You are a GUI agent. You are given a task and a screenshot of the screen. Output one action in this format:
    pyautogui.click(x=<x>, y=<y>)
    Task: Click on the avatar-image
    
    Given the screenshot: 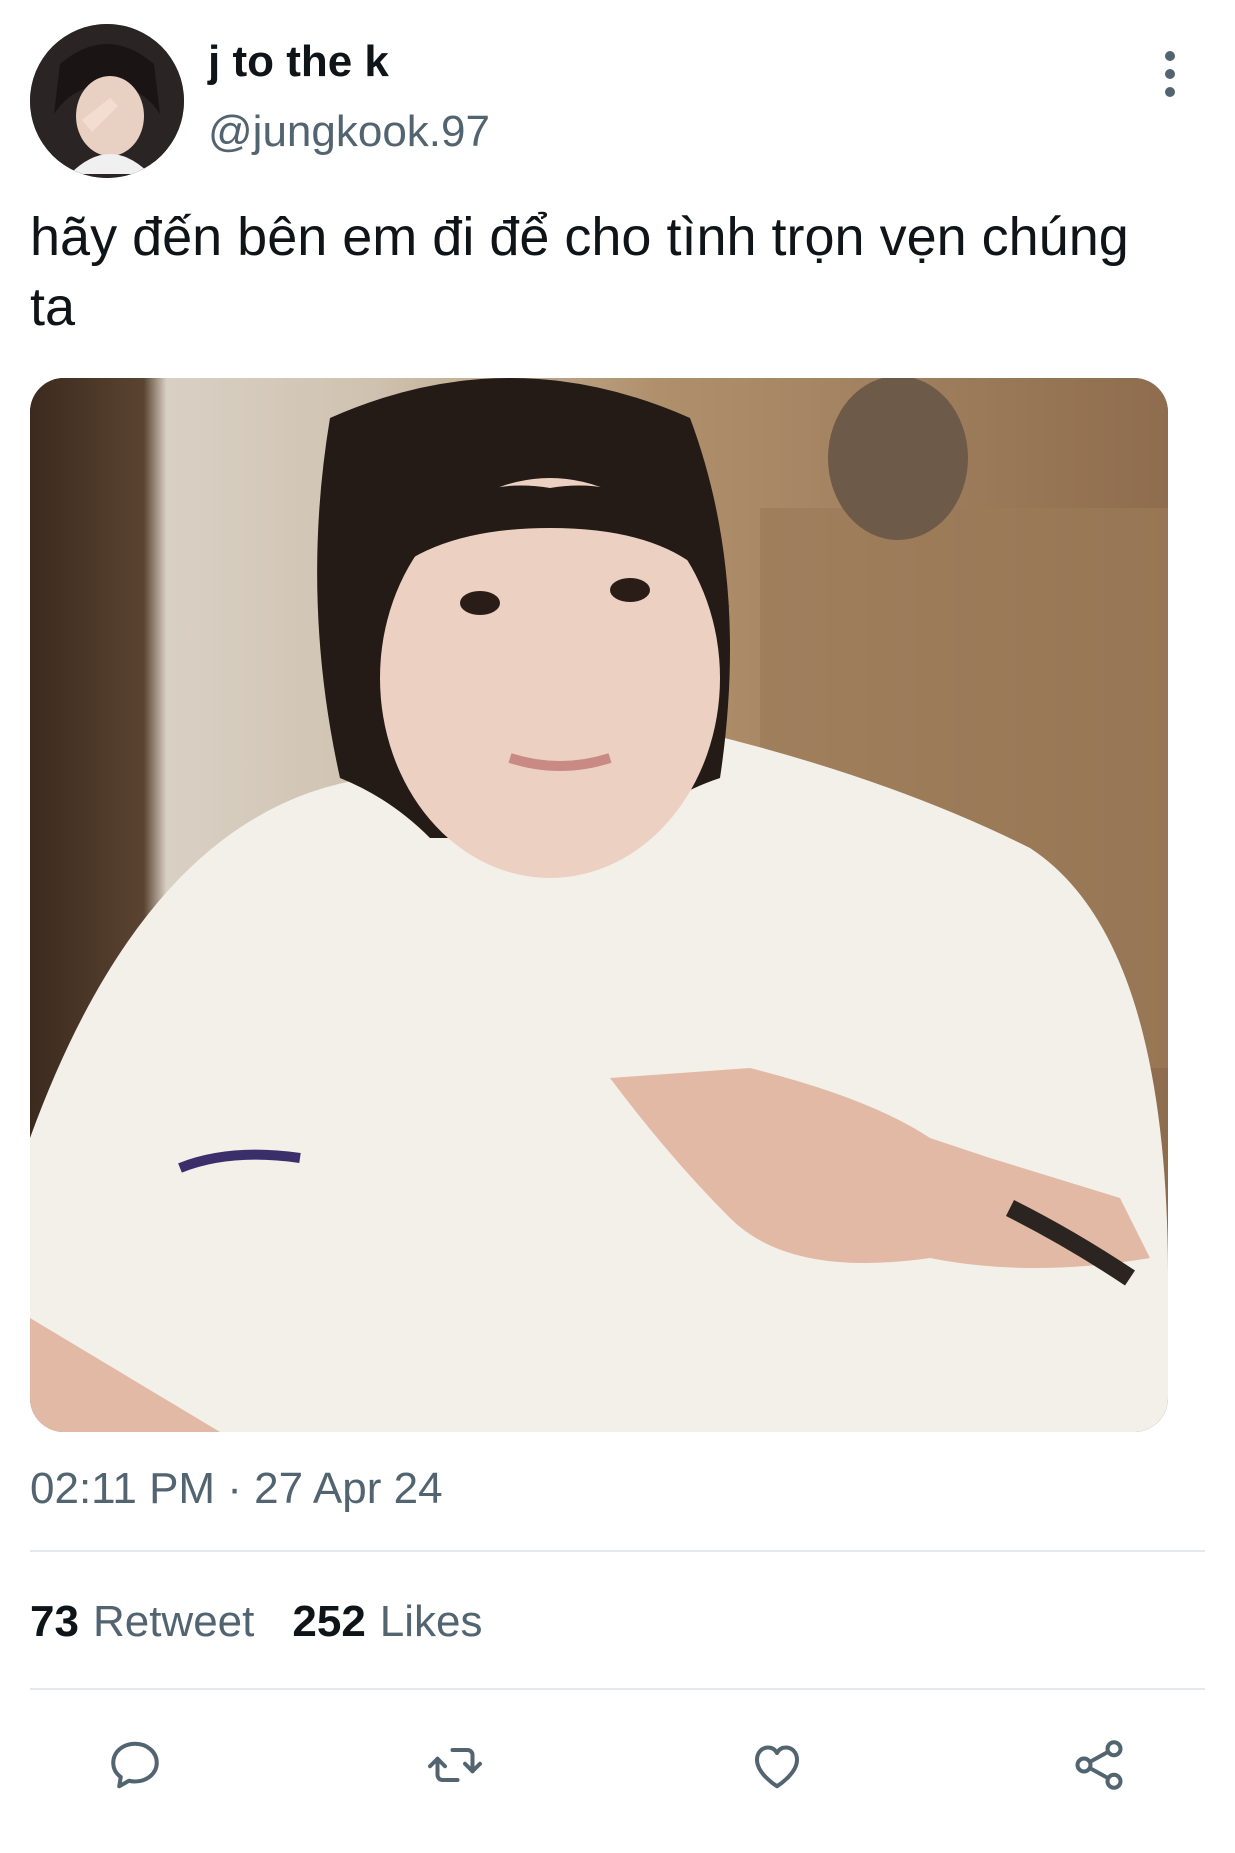 What is the action you would take?
    pyautogui.click(x=107, y=101)
    